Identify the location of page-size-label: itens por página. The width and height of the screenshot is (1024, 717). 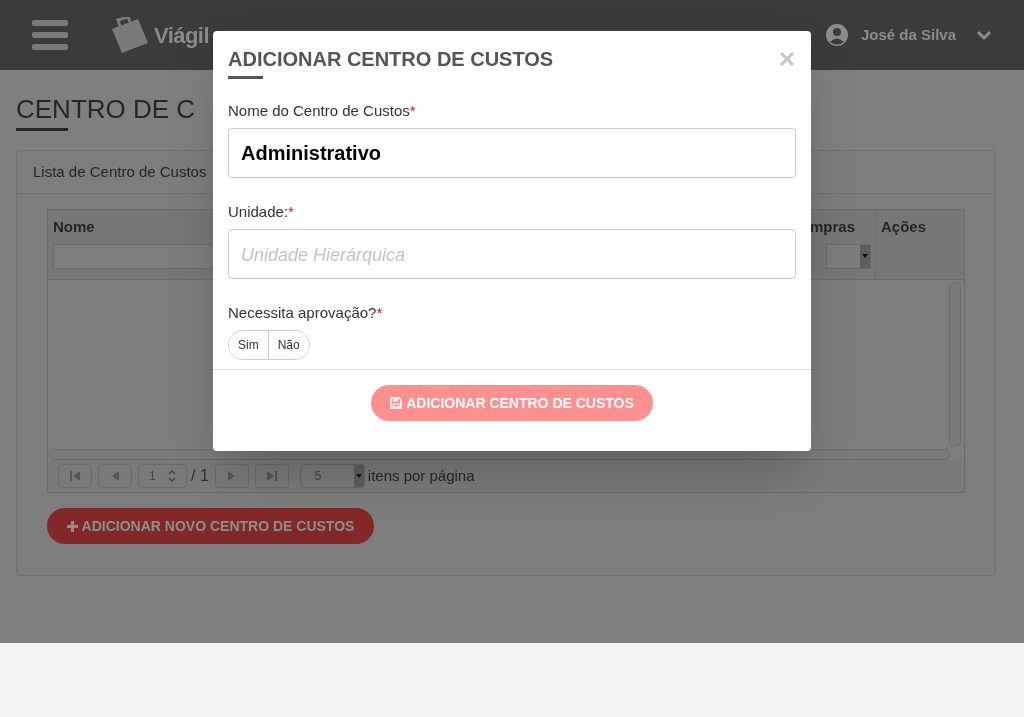
(421, 475).